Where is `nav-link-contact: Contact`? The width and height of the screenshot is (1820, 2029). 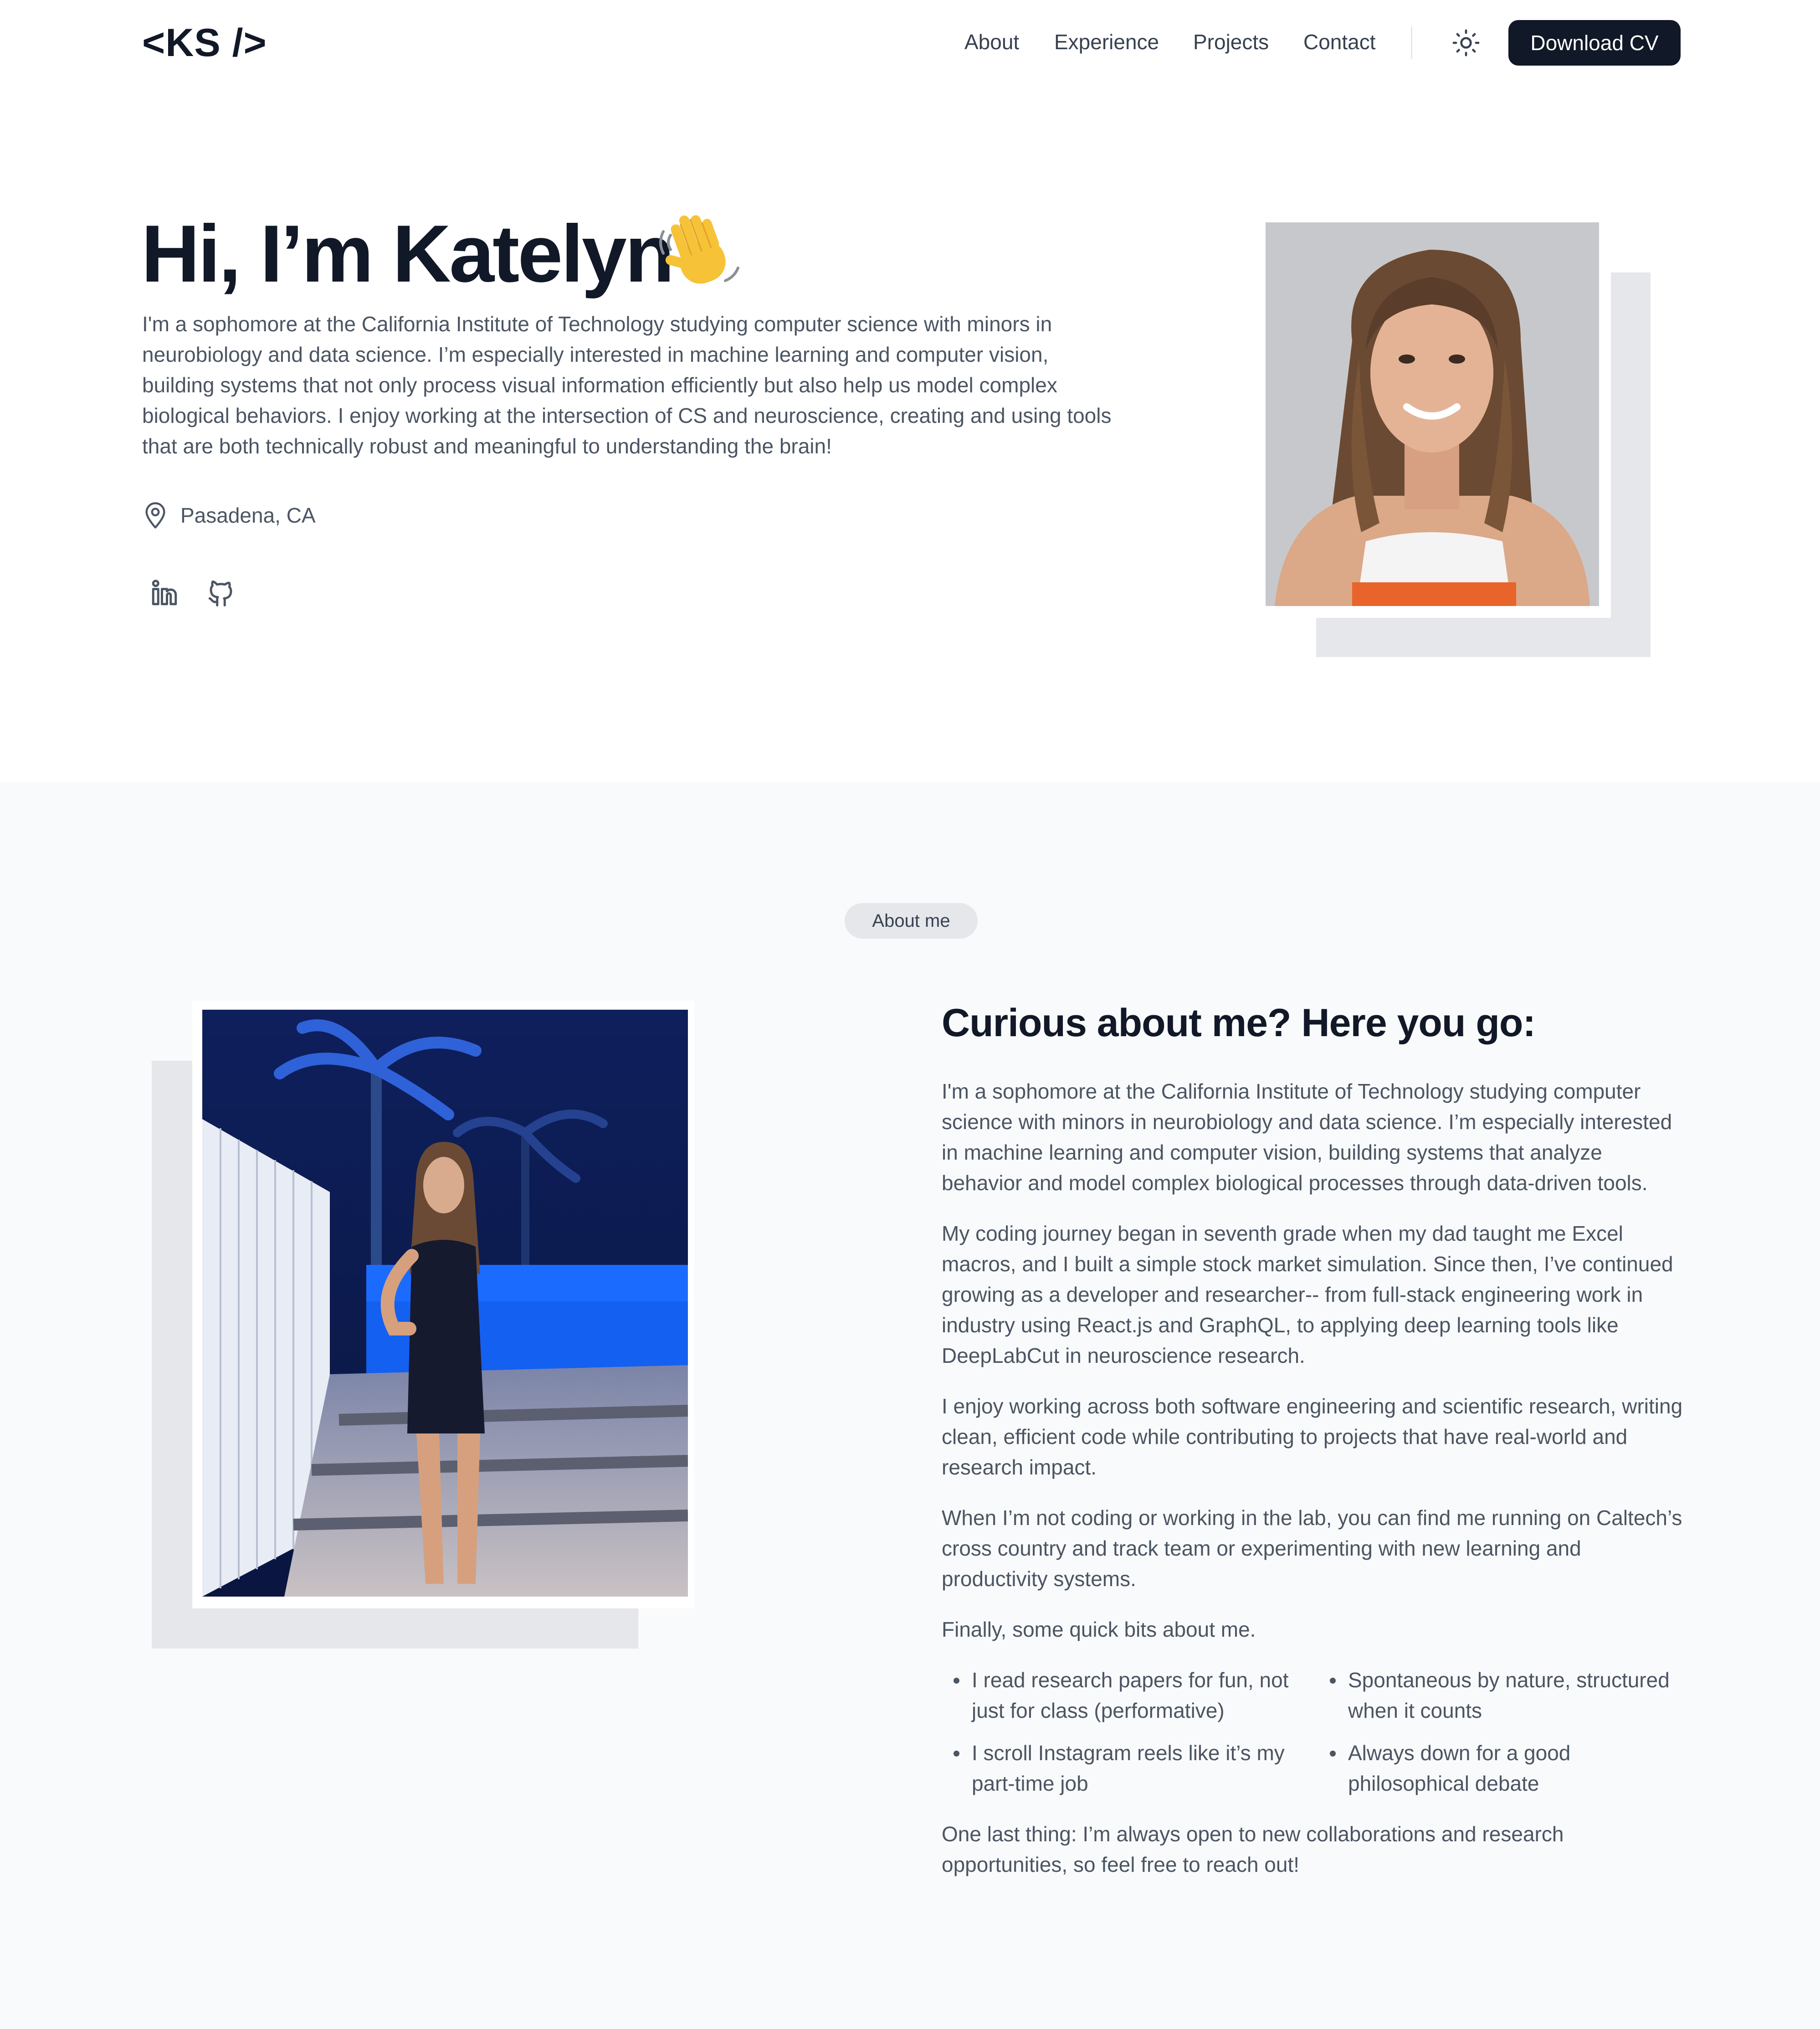 nav-link-contact: Contact is located at coordinates (1339, 42).